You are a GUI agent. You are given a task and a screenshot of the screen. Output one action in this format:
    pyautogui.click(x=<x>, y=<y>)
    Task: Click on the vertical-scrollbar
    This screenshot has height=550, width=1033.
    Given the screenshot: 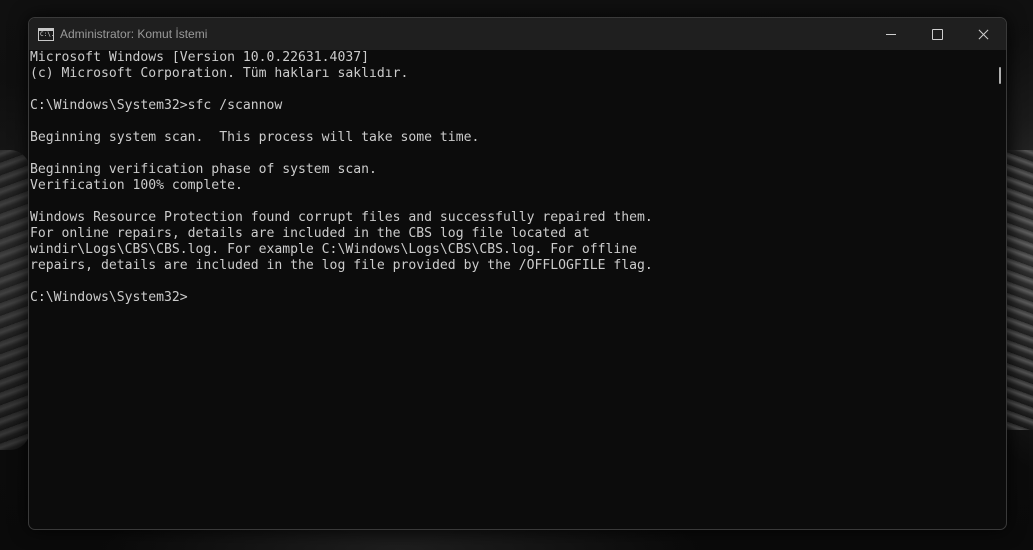 What is the action you would take?
    pyautogui.click(x=1000, y=288)
    